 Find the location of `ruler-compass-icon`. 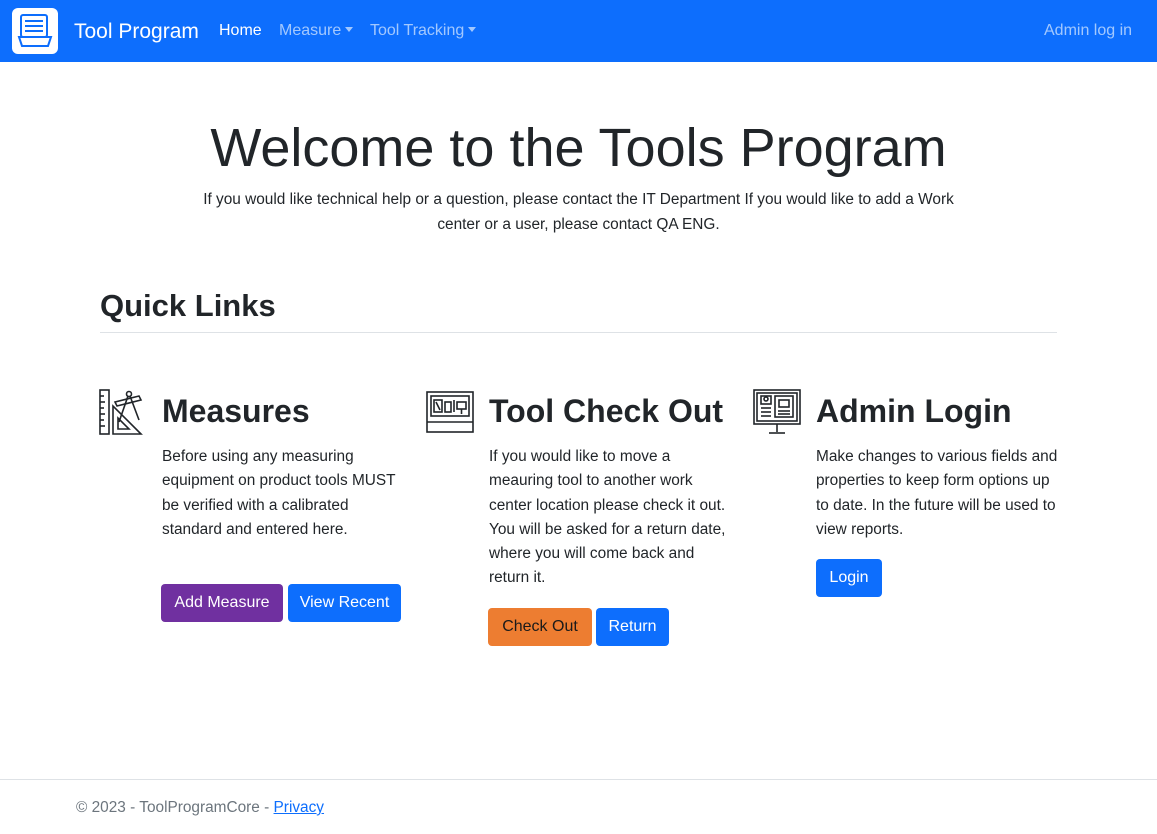

ruler-compass-icon is located at coordinates (123, 412).